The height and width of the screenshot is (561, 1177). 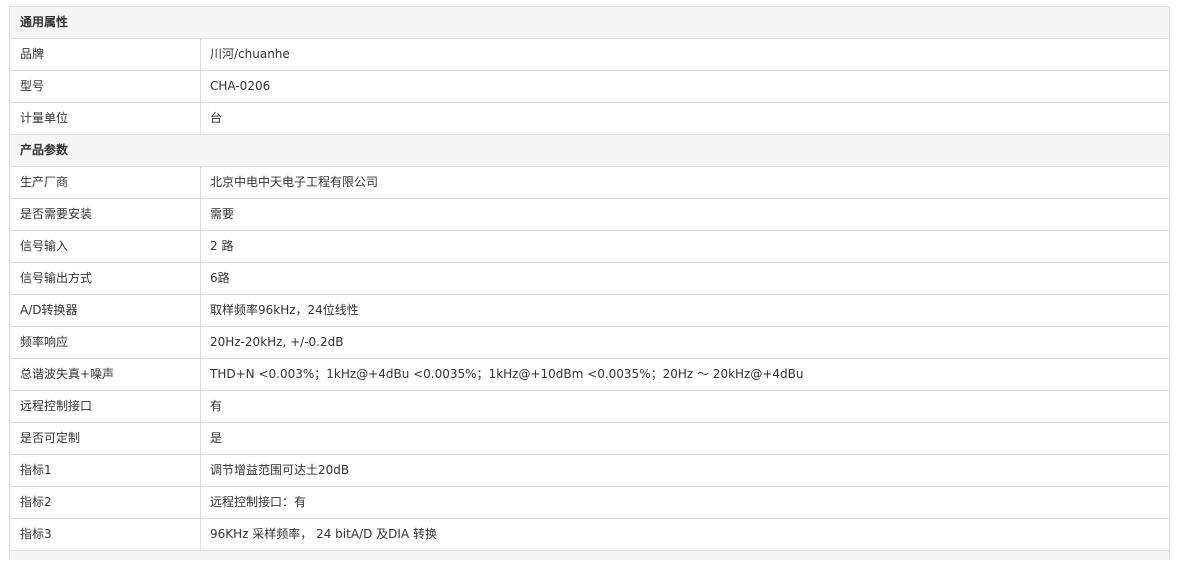 What do you see at coordinates (589, 555) in the screenshot?
I see `table-footer-bar` at bounding box center [589, 555].